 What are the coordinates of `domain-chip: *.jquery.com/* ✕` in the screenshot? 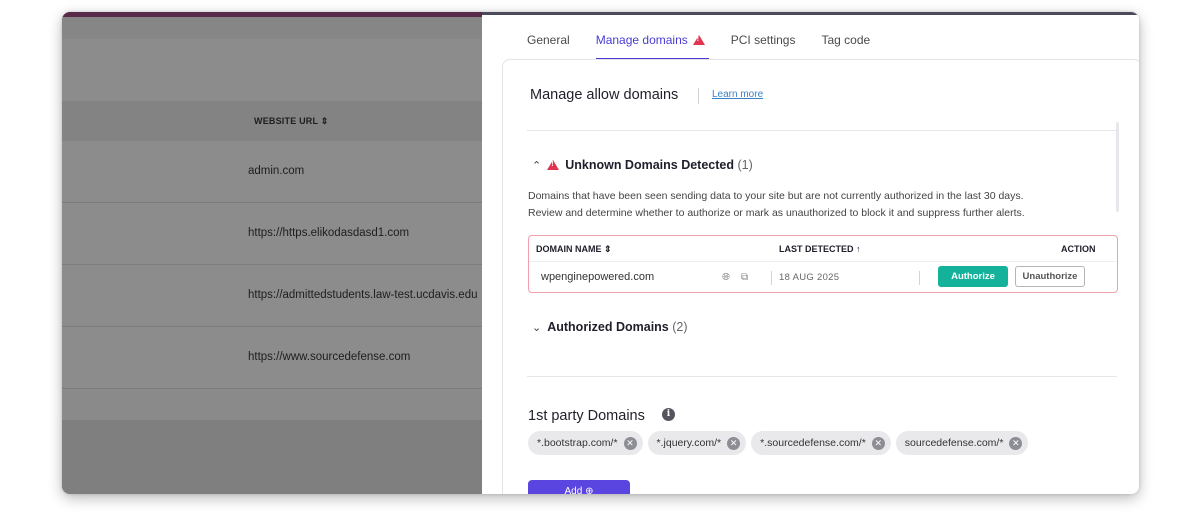 It's located at (697, 443).